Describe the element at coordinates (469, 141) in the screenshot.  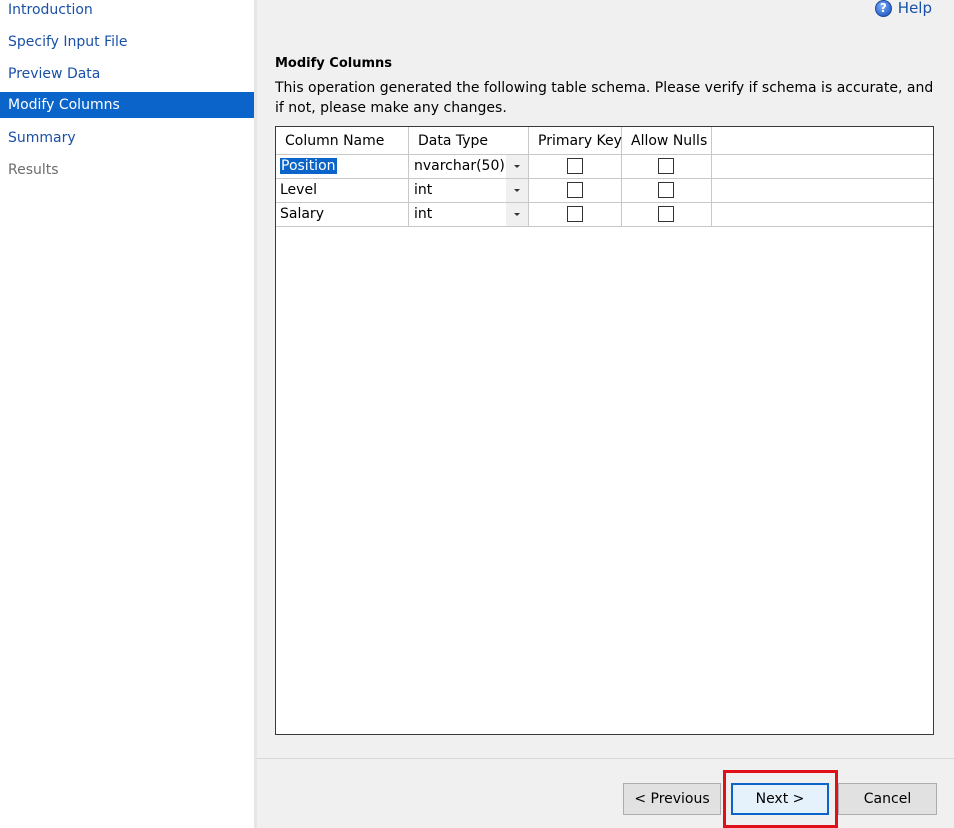
I see `header-data-type: Data Type` at that location.